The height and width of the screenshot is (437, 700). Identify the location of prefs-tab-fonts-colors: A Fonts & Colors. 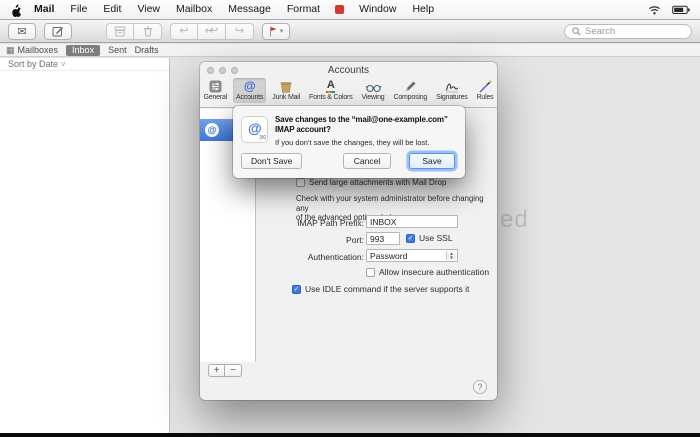
(331, 90).